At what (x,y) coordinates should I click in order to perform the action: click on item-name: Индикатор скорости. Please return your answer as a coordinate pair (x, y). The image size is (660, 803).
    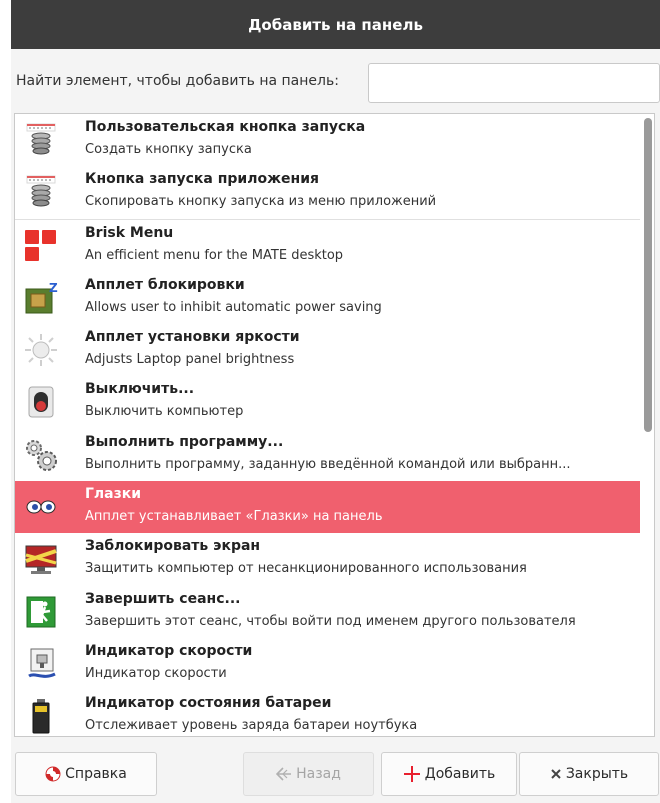
    Looking at the image, I should click on (169, 650).